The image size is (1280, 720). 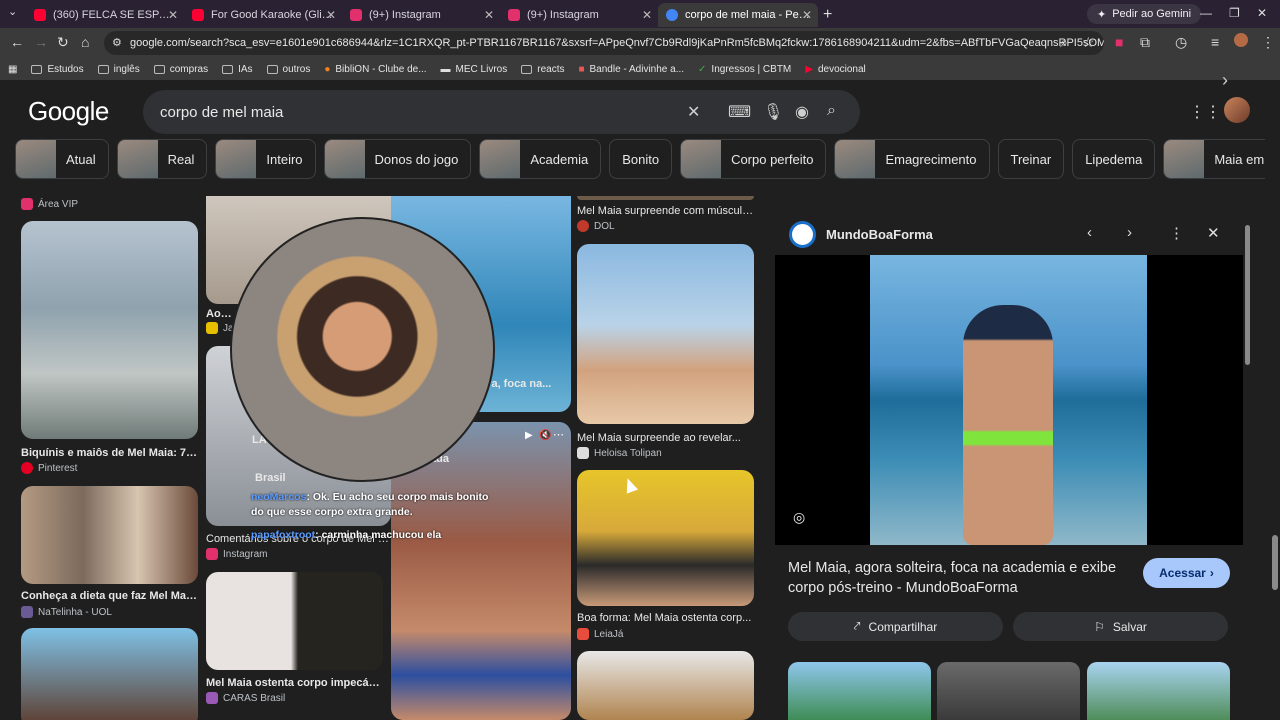 What do you see at coordinates (221, 112) in the screenshot?
I see `search-input: corpo de mel maia` at bounding box center [221, 112].